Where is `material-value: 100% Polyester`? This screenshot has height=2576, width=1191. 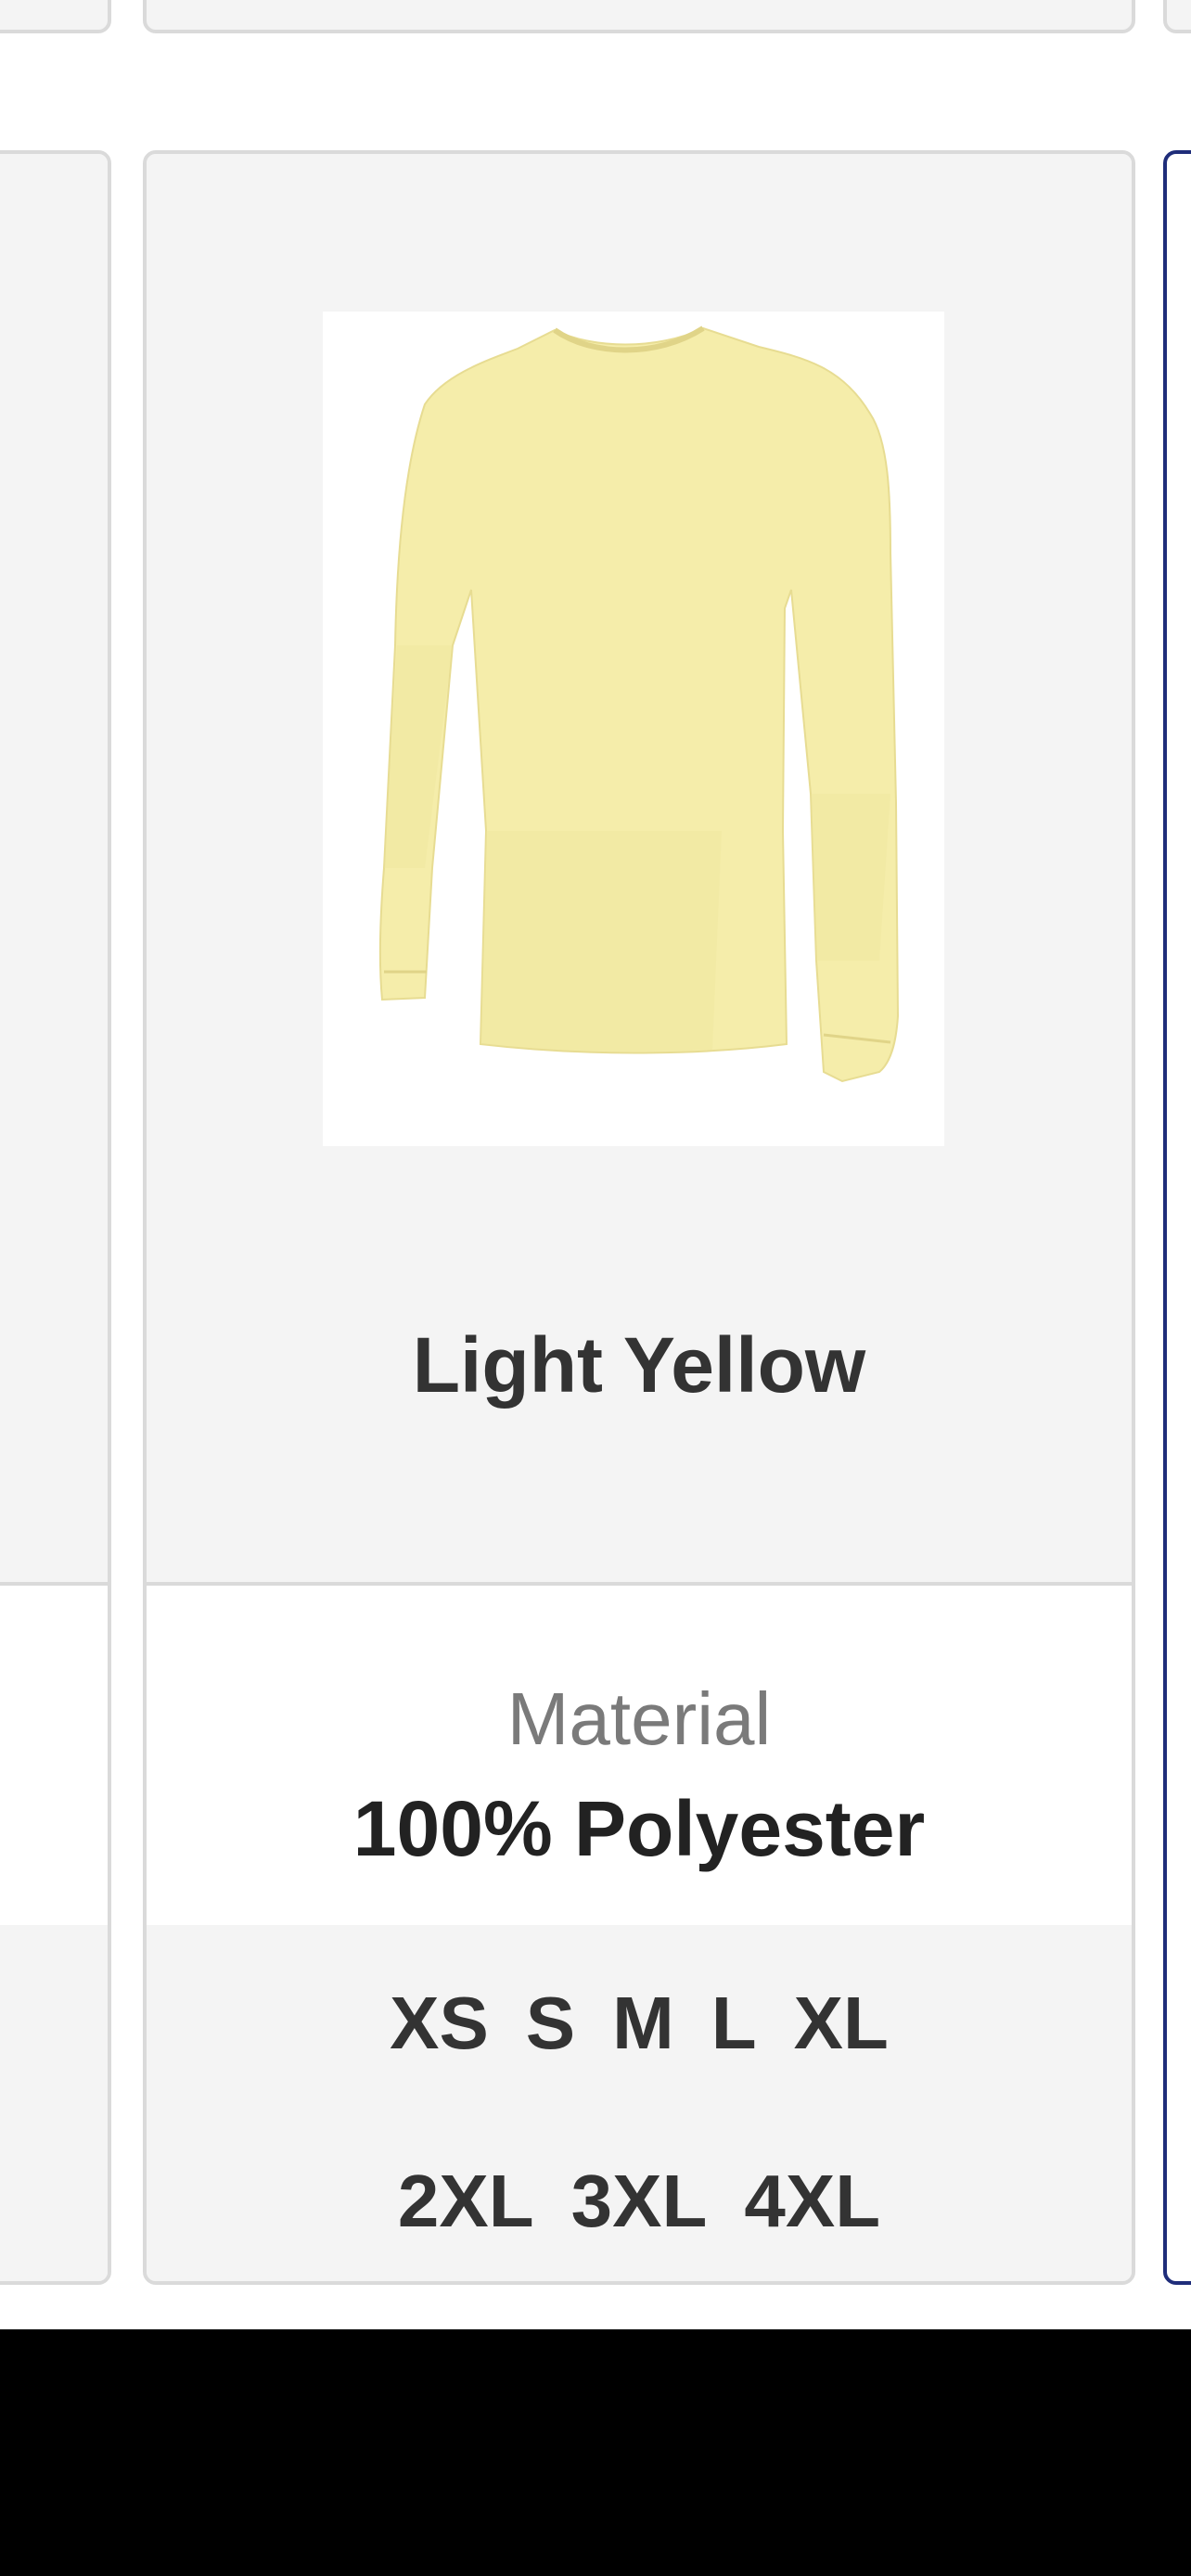
material-value: 100% Polyester is located at coordinates (639, 1828).